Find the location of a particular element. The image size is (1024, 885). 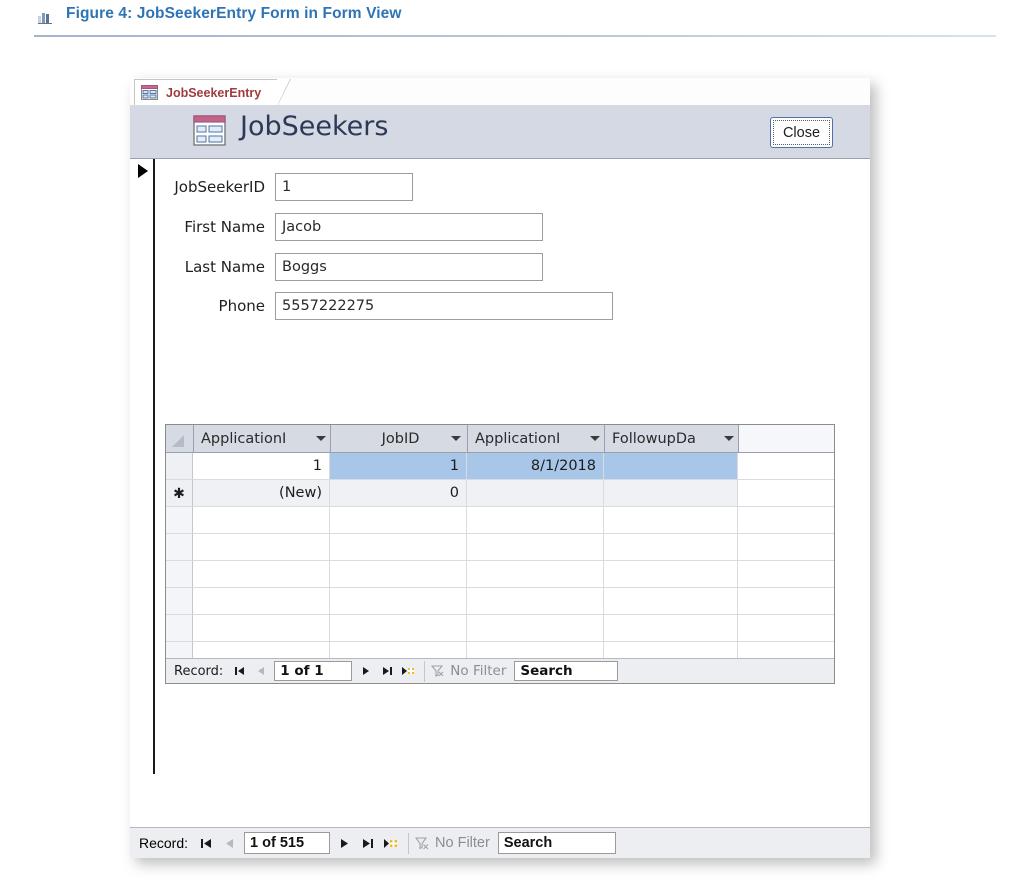

field-row-jobseekerid: JobSeekerID 1 is located at coordinates (281, 187).